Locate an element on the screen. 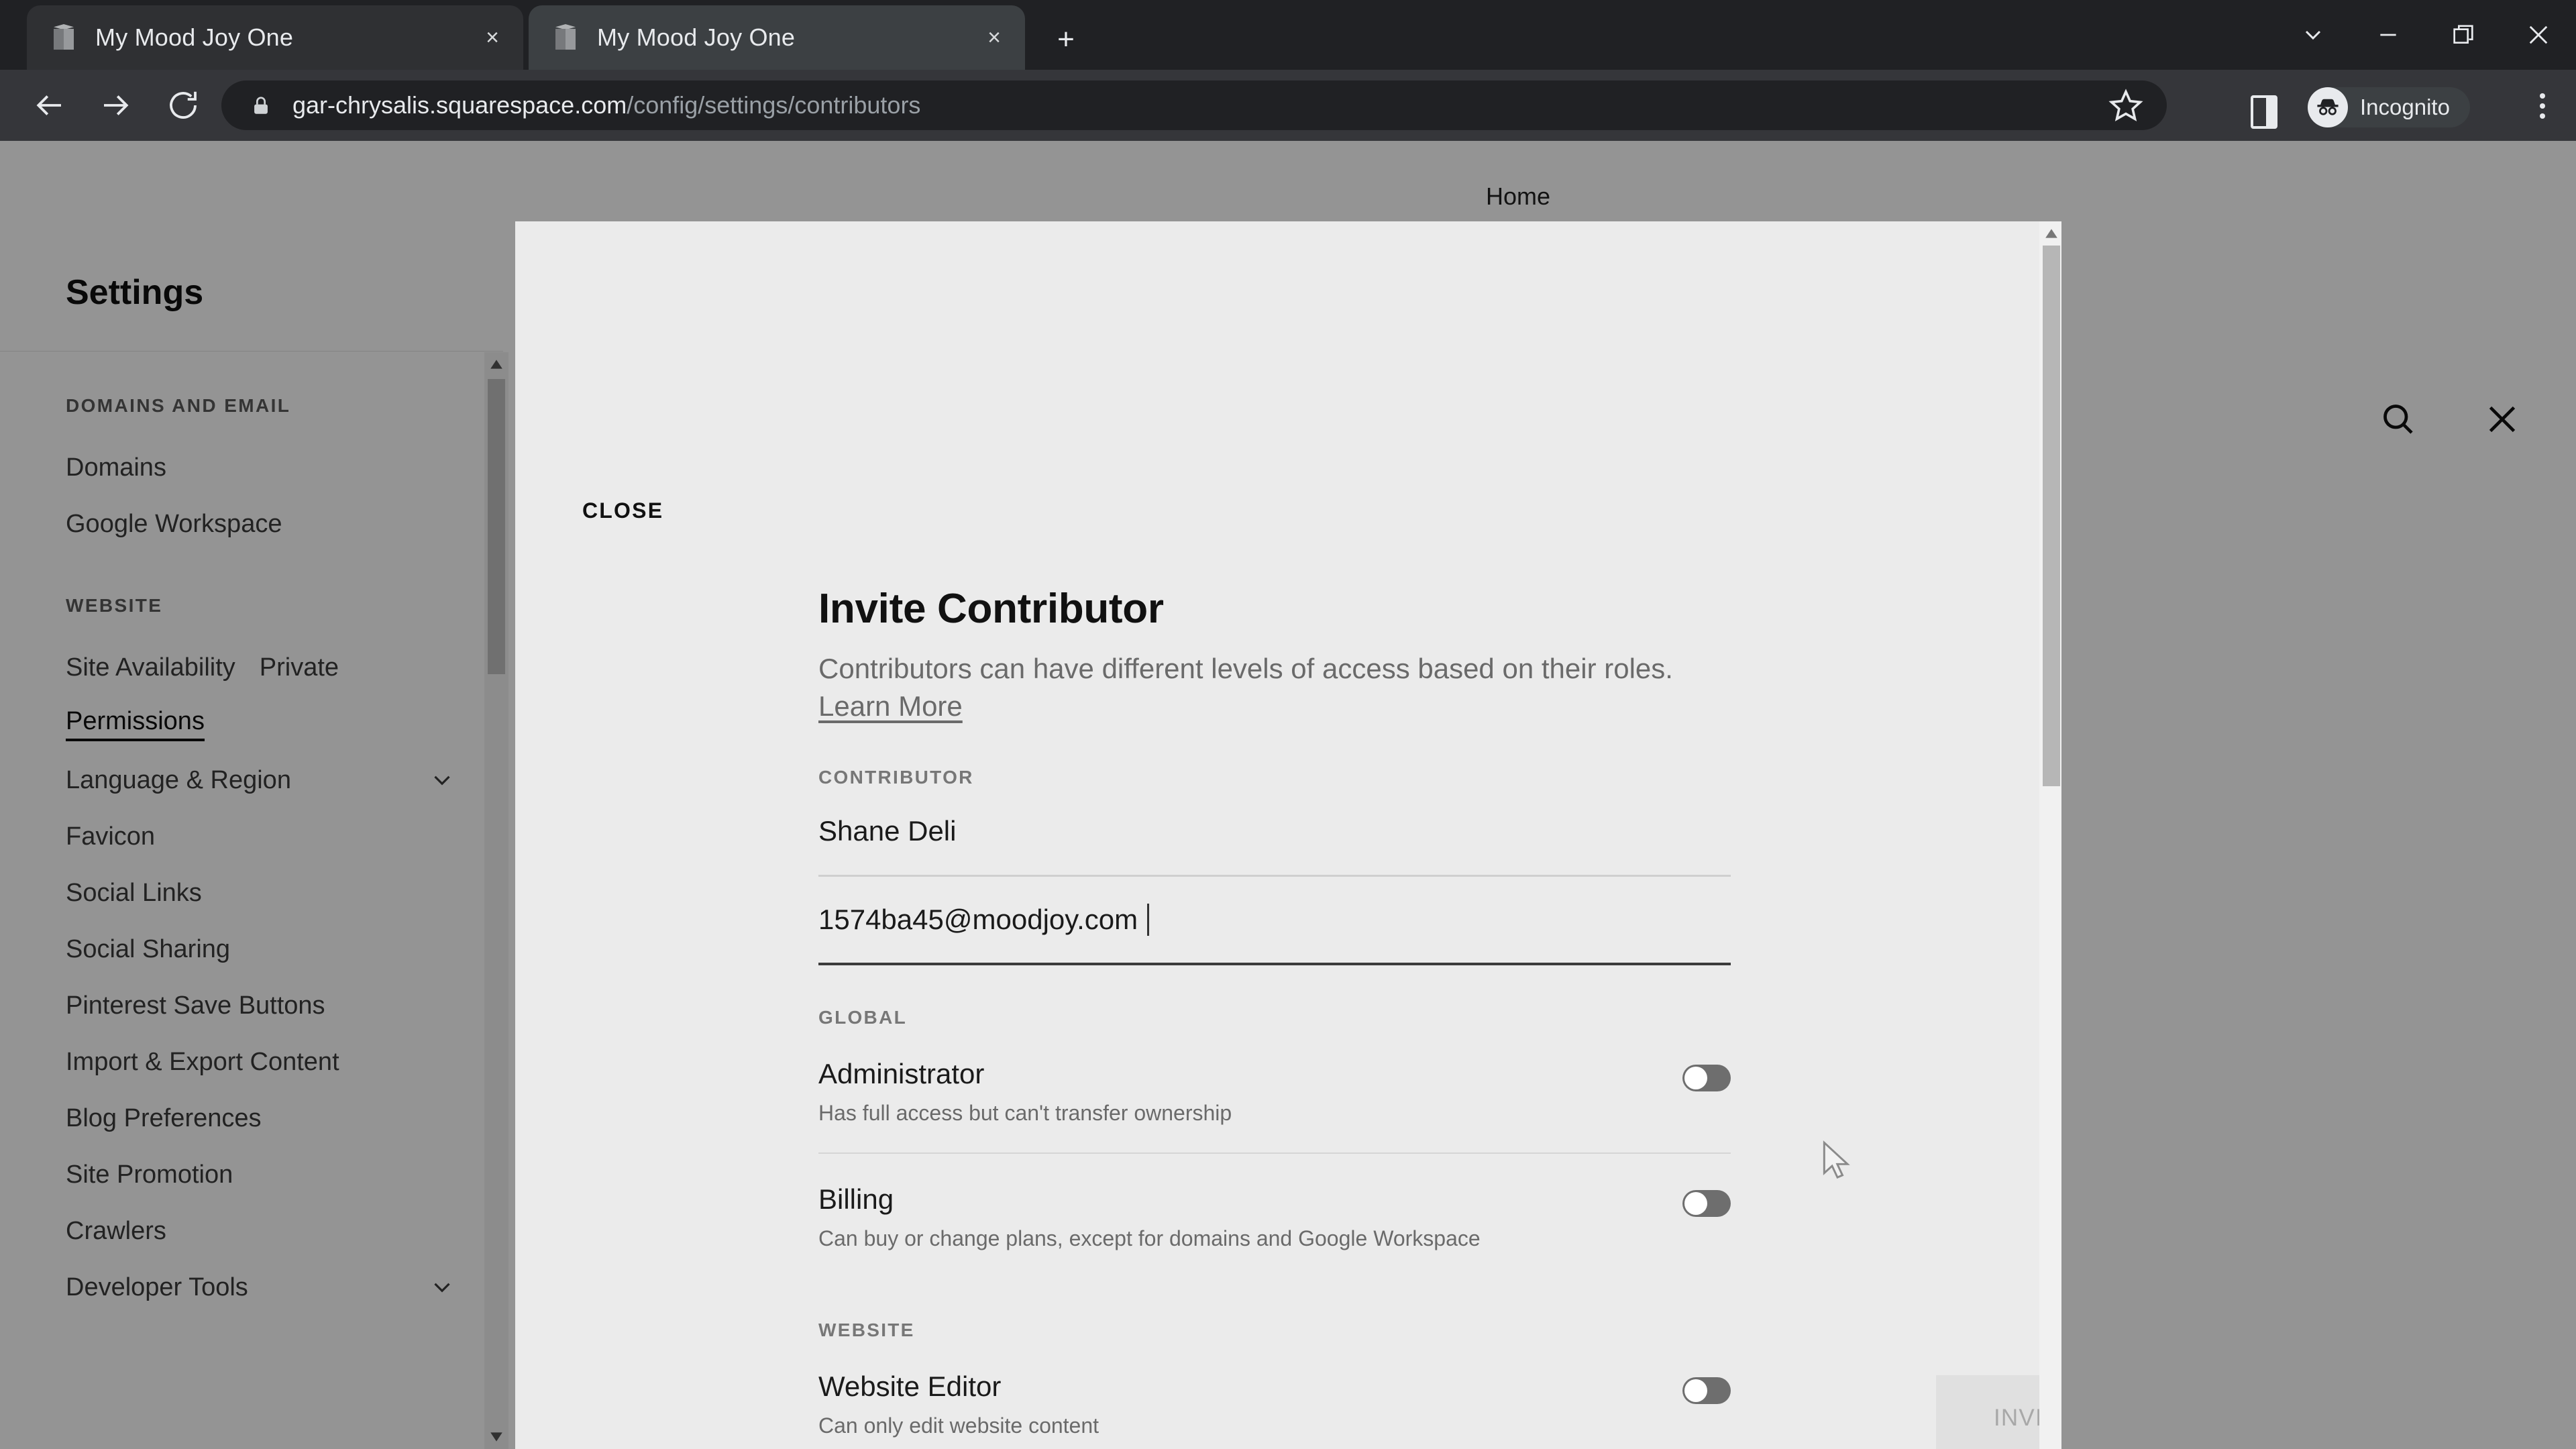 This screenshot has height=1449, width=2576. browser-tab-1: My Mood Joy One × is located at coordinates (275, 37).